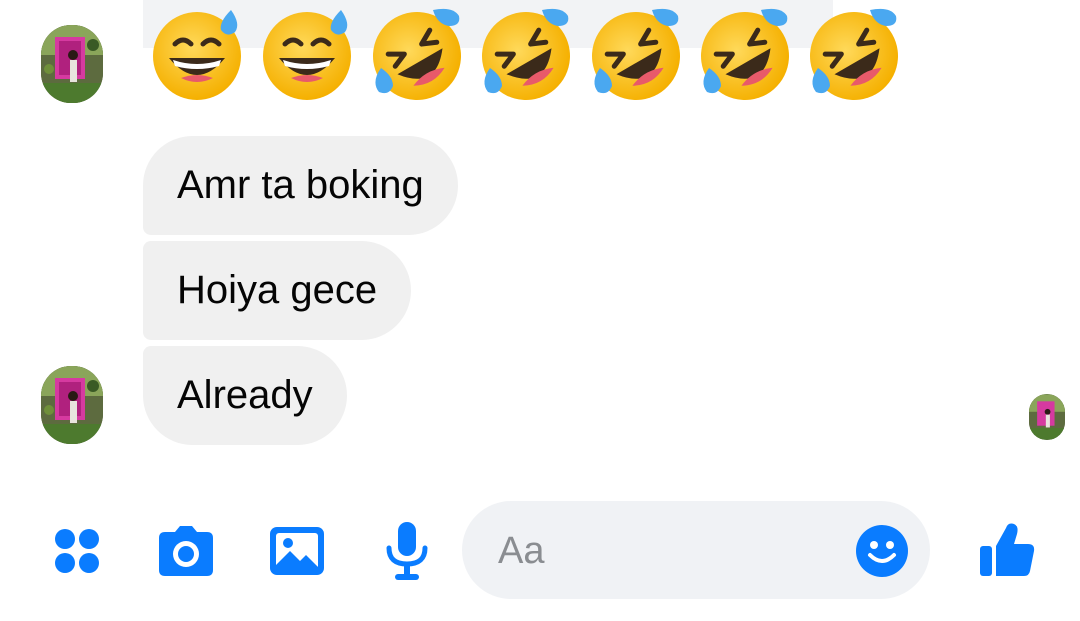 Image resolution: width=1080 pixels, height=621 pixels. I want to click on thumbs-up-icon, so click(1007, 549).